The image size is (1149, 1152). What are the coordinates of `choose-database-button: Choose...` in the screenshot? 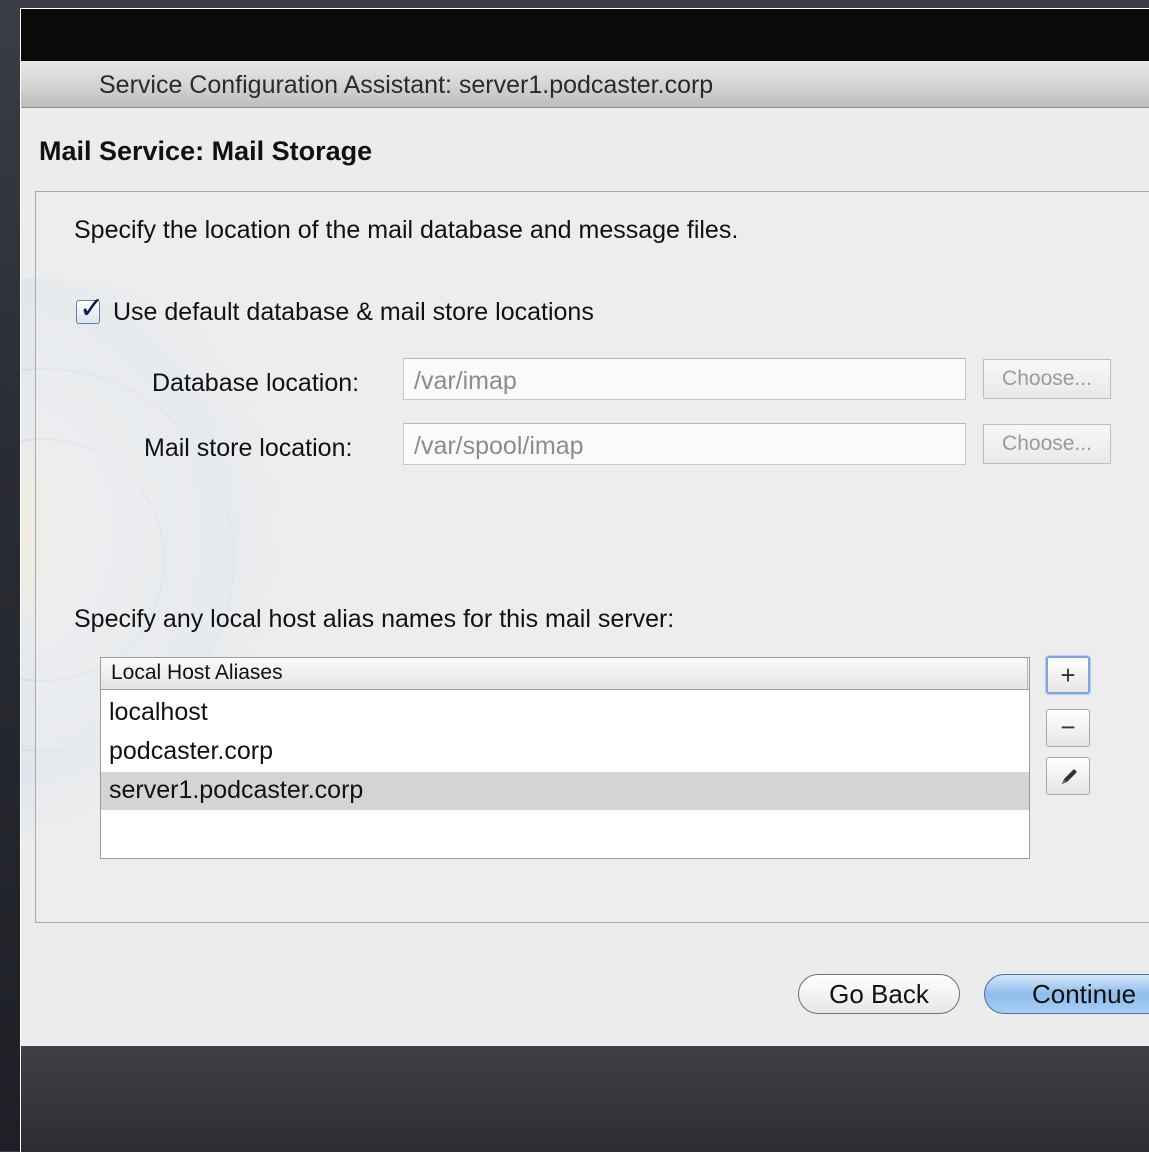 It's located at (1047, 379).